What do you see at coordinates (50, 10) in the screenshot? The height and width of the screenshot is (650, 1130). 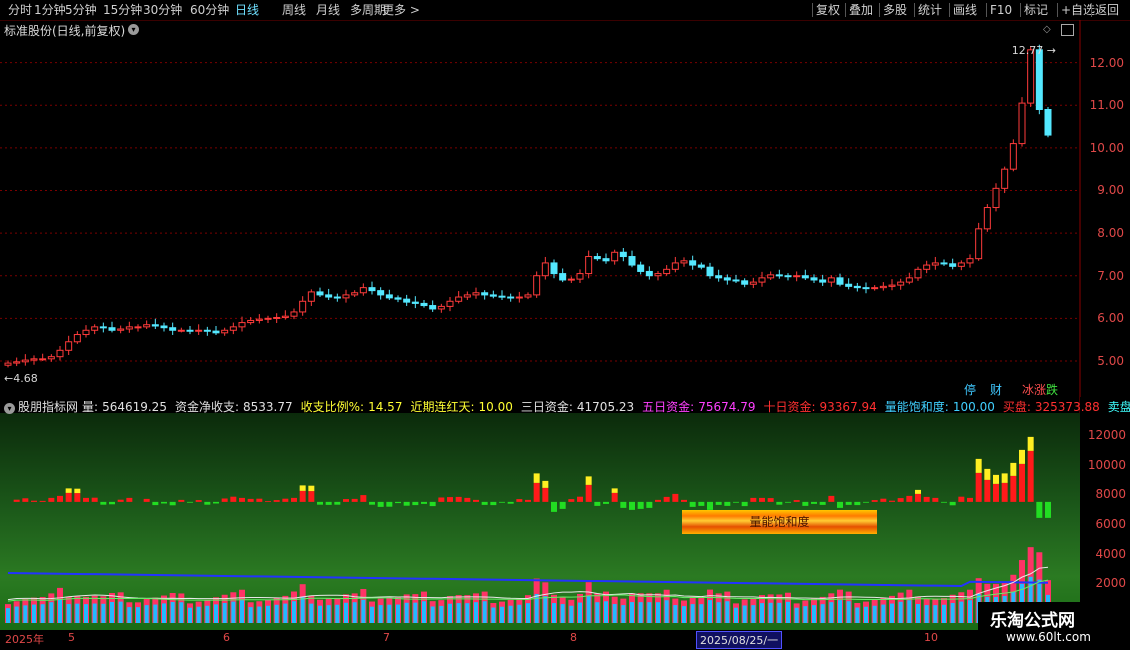 I see `period-tab-1: 1分钟` at bounding box center [50, 10].